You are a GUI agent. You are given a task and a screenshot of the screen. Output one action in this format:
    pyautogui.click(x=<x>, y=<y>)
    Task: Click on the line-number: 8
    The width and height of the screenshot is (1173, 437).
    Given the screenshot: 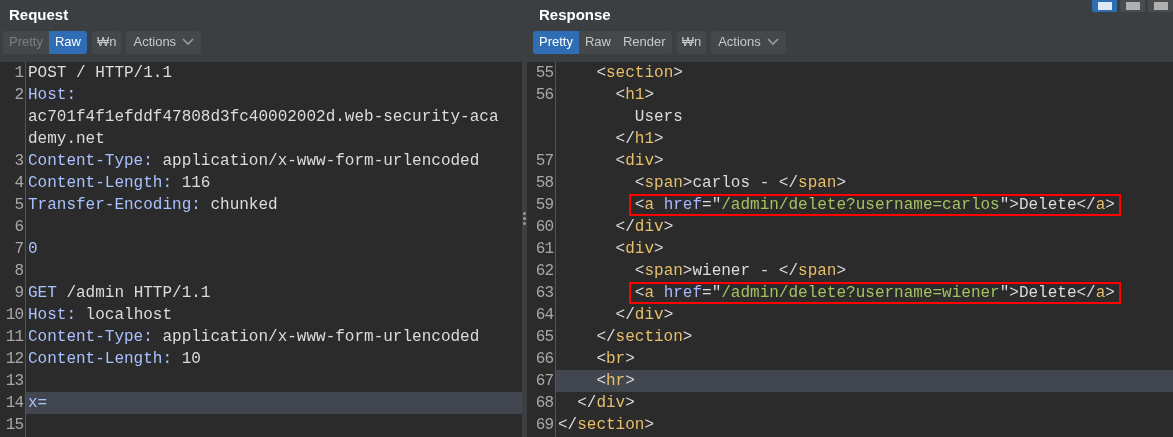 What is the action you would take?
    pyautogui.click(x=18, y=271)
    